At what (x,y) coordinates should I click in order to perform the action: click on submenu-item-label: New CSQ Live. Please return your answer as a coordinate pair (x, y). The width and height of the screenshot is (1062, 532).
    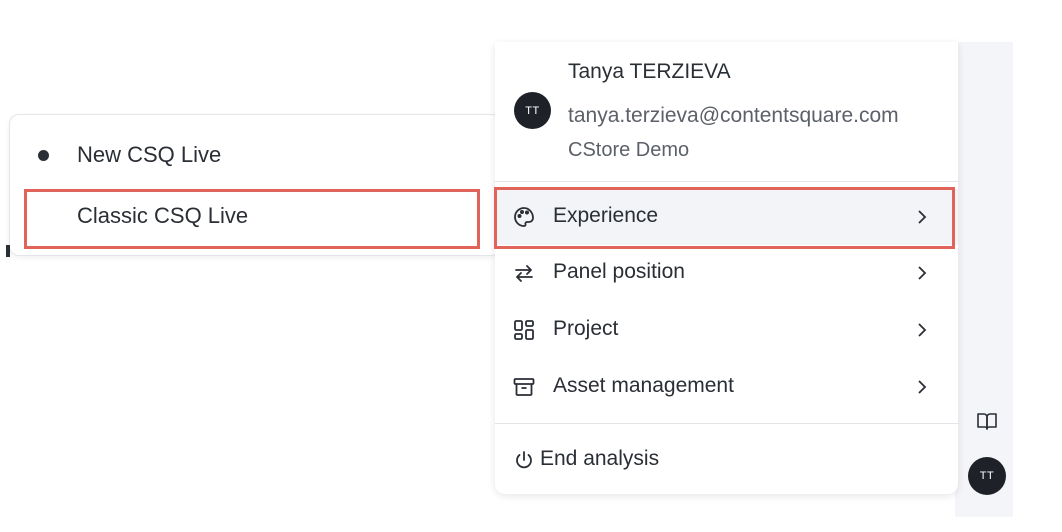
    Looking at the image, I should click on (149, 154).